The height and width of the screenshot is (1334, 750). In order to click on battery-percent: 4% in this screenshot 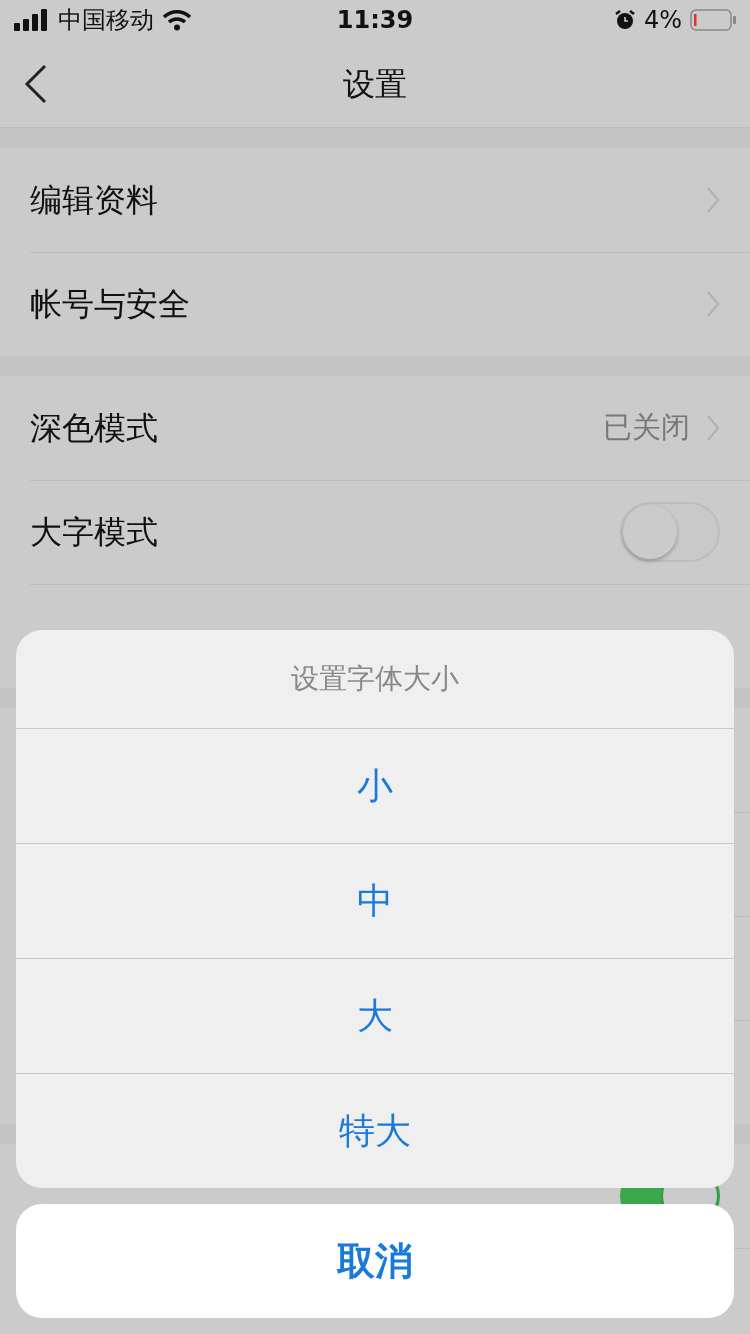, I will do `click(662, 20)`.